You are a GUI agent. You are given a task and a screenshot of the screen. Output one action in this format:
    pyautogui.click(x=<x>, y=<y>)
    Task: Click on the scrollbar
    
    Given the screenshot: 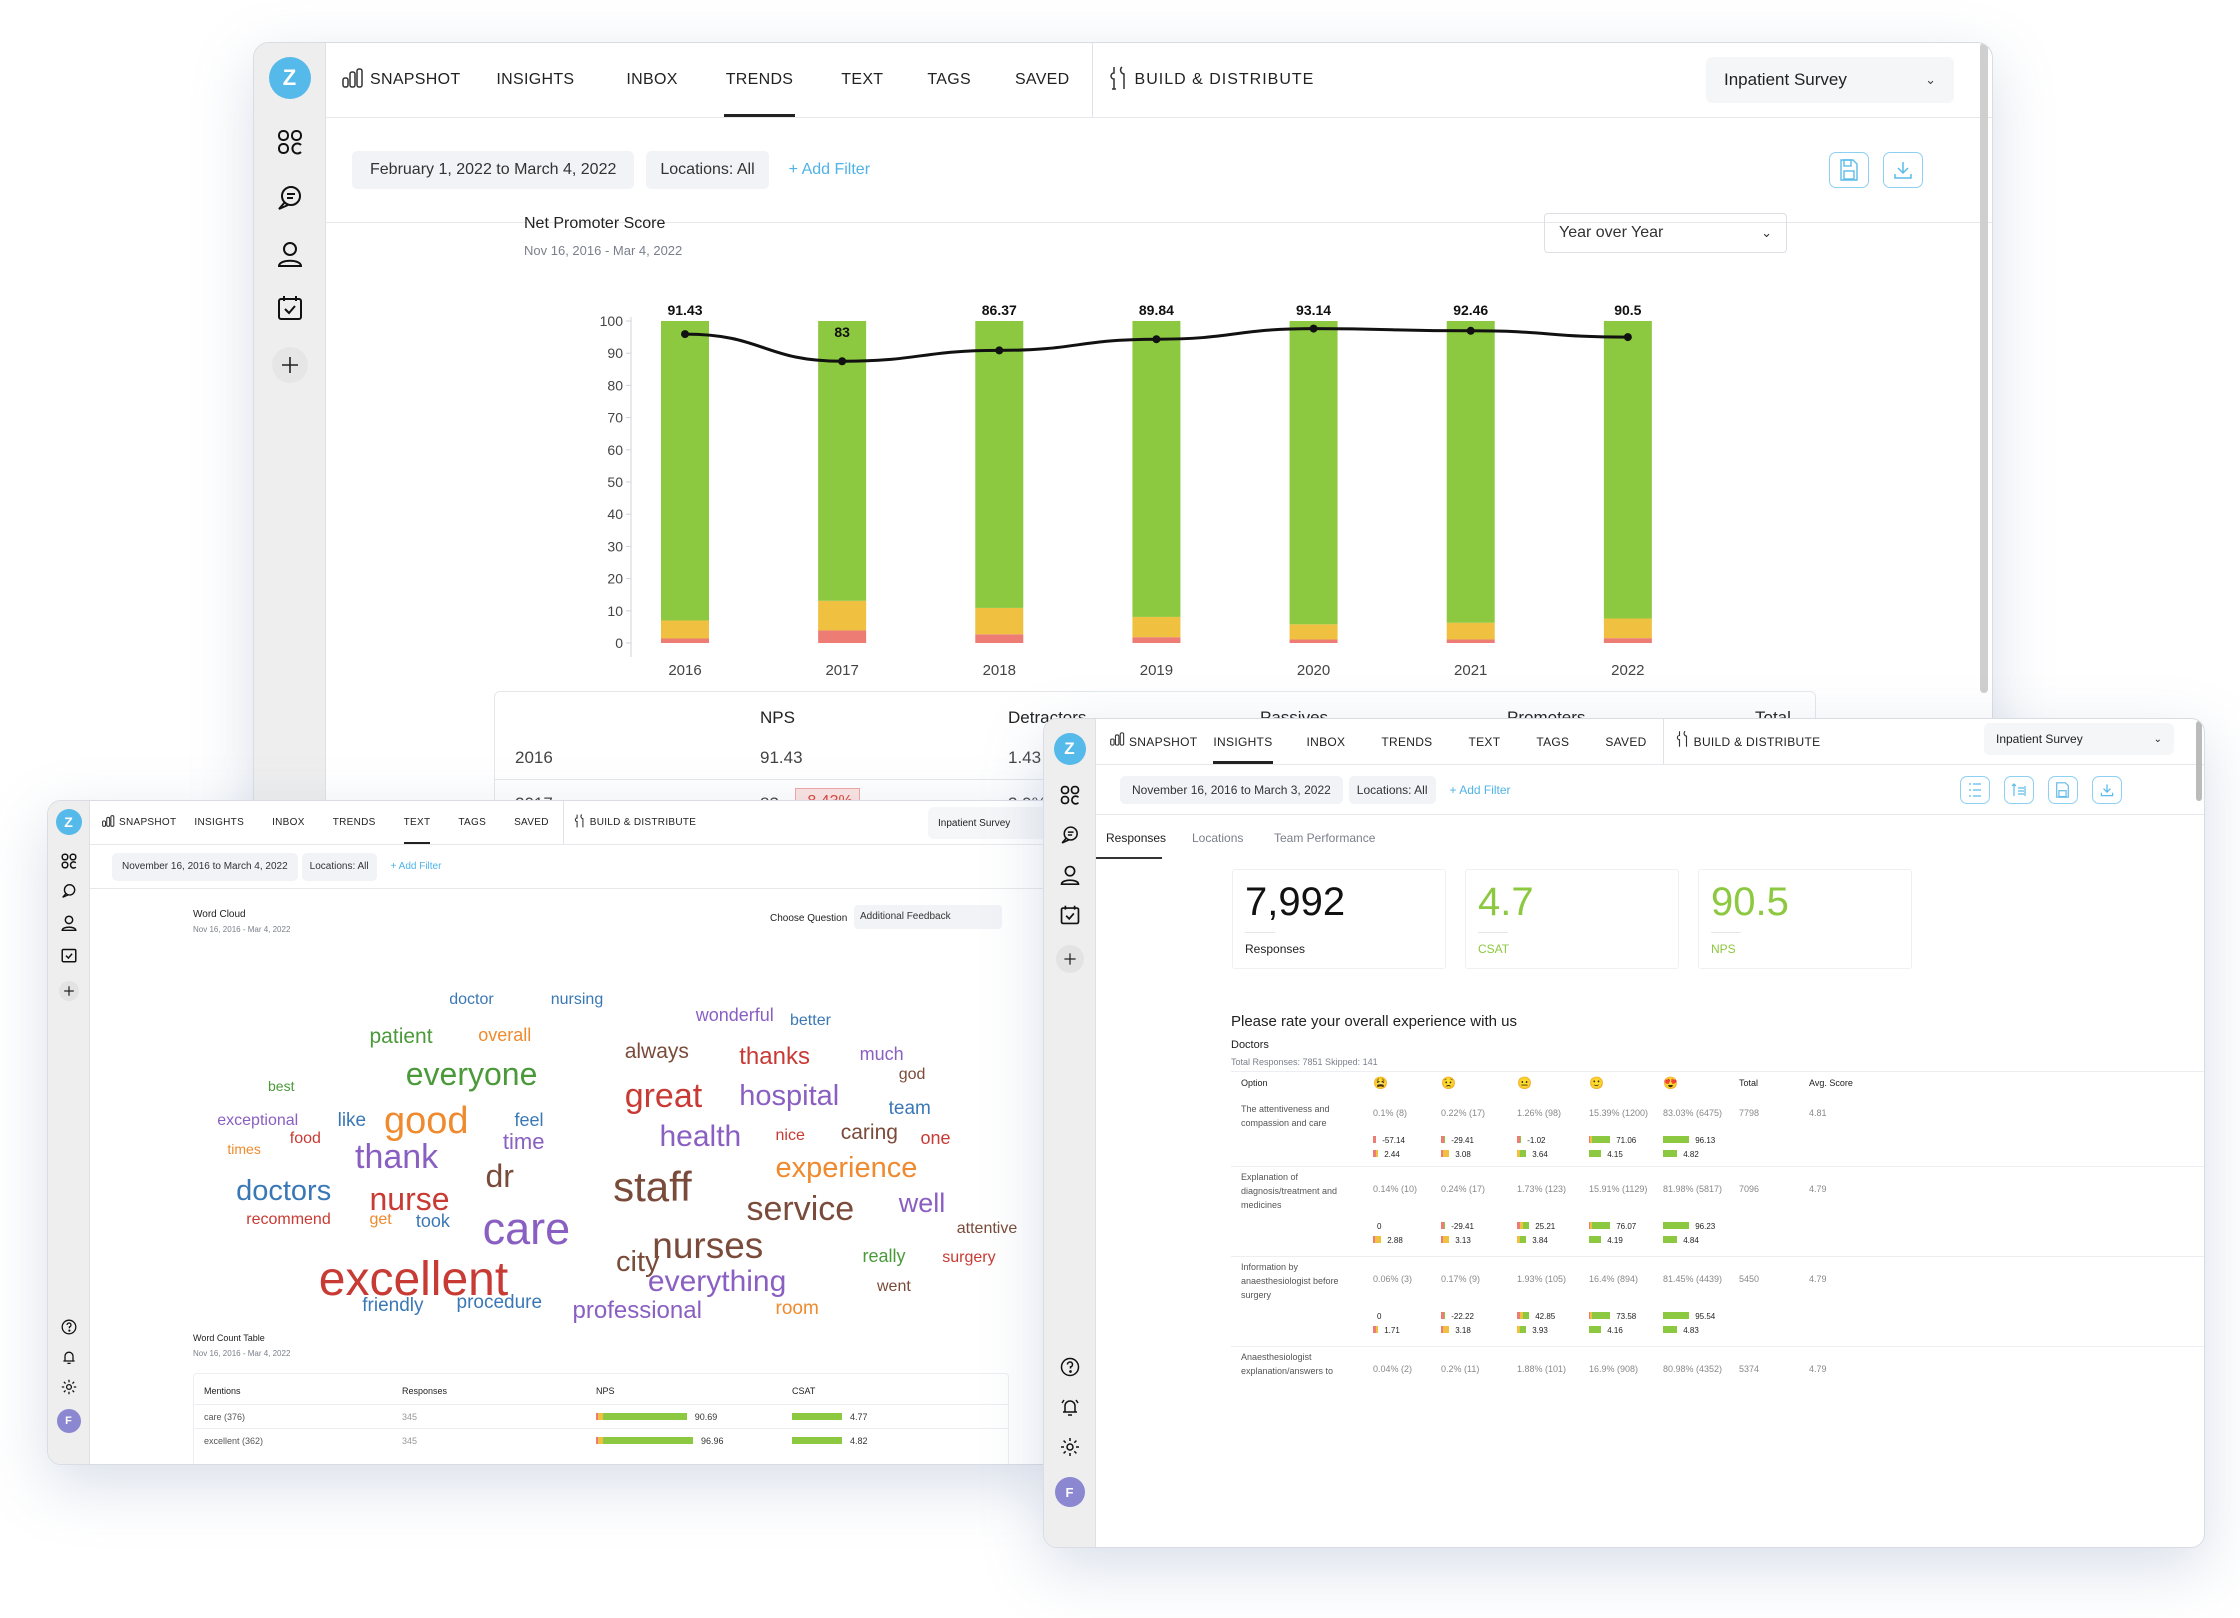 What is the action you would take?
    pyautogui.click(x=1984, y=368)
    